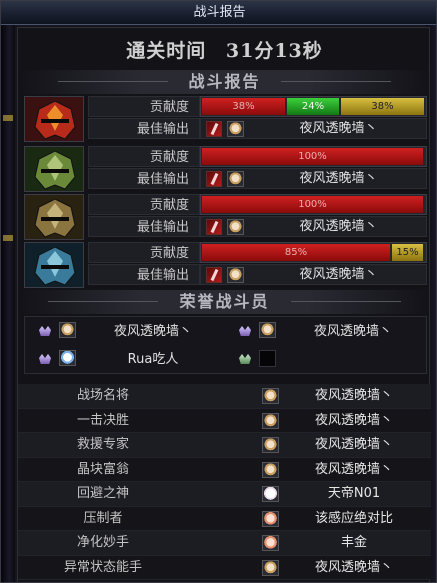  What do you see at coordinates (225, 265) in the screenshot?
I see `player-row: 贡献度 最佳输出 85% 15% 夜风透晚墙丶` at bounding box center [225, 265].